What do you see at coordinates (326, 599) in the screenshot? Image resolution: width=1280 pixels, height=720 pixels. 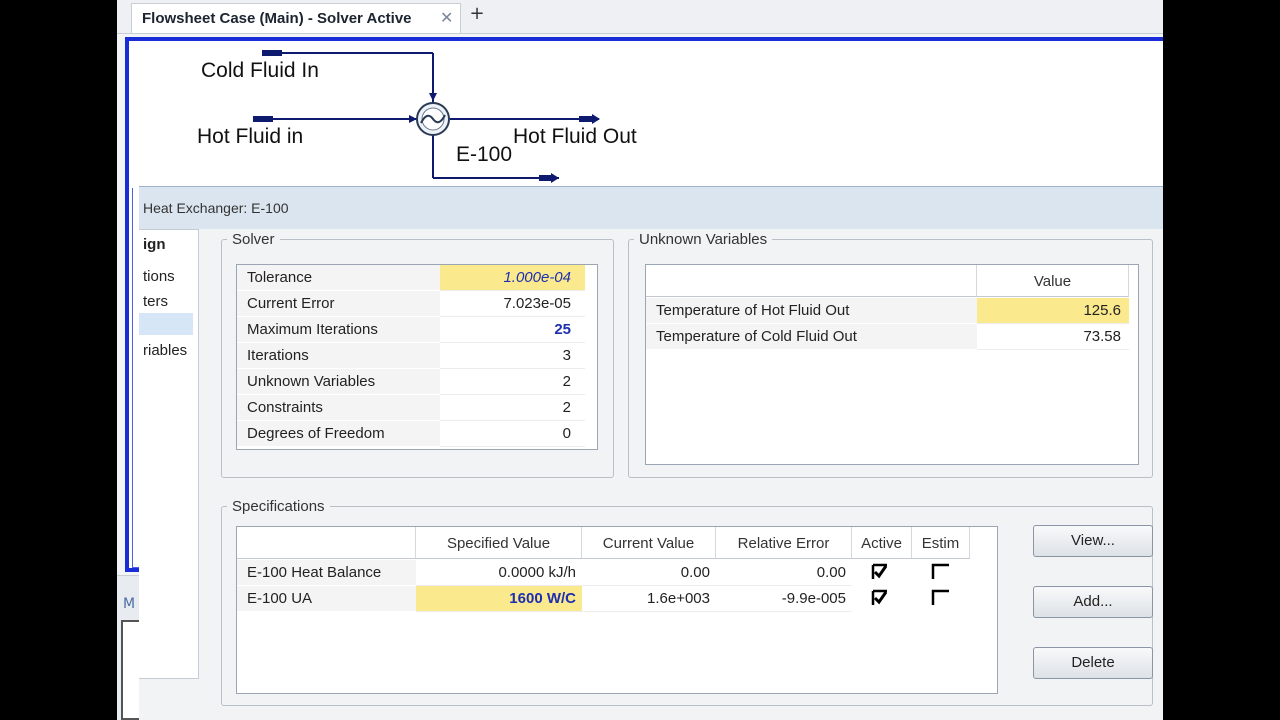 I see `spec-name: E-100 UA` at bounding box center [326, 599].